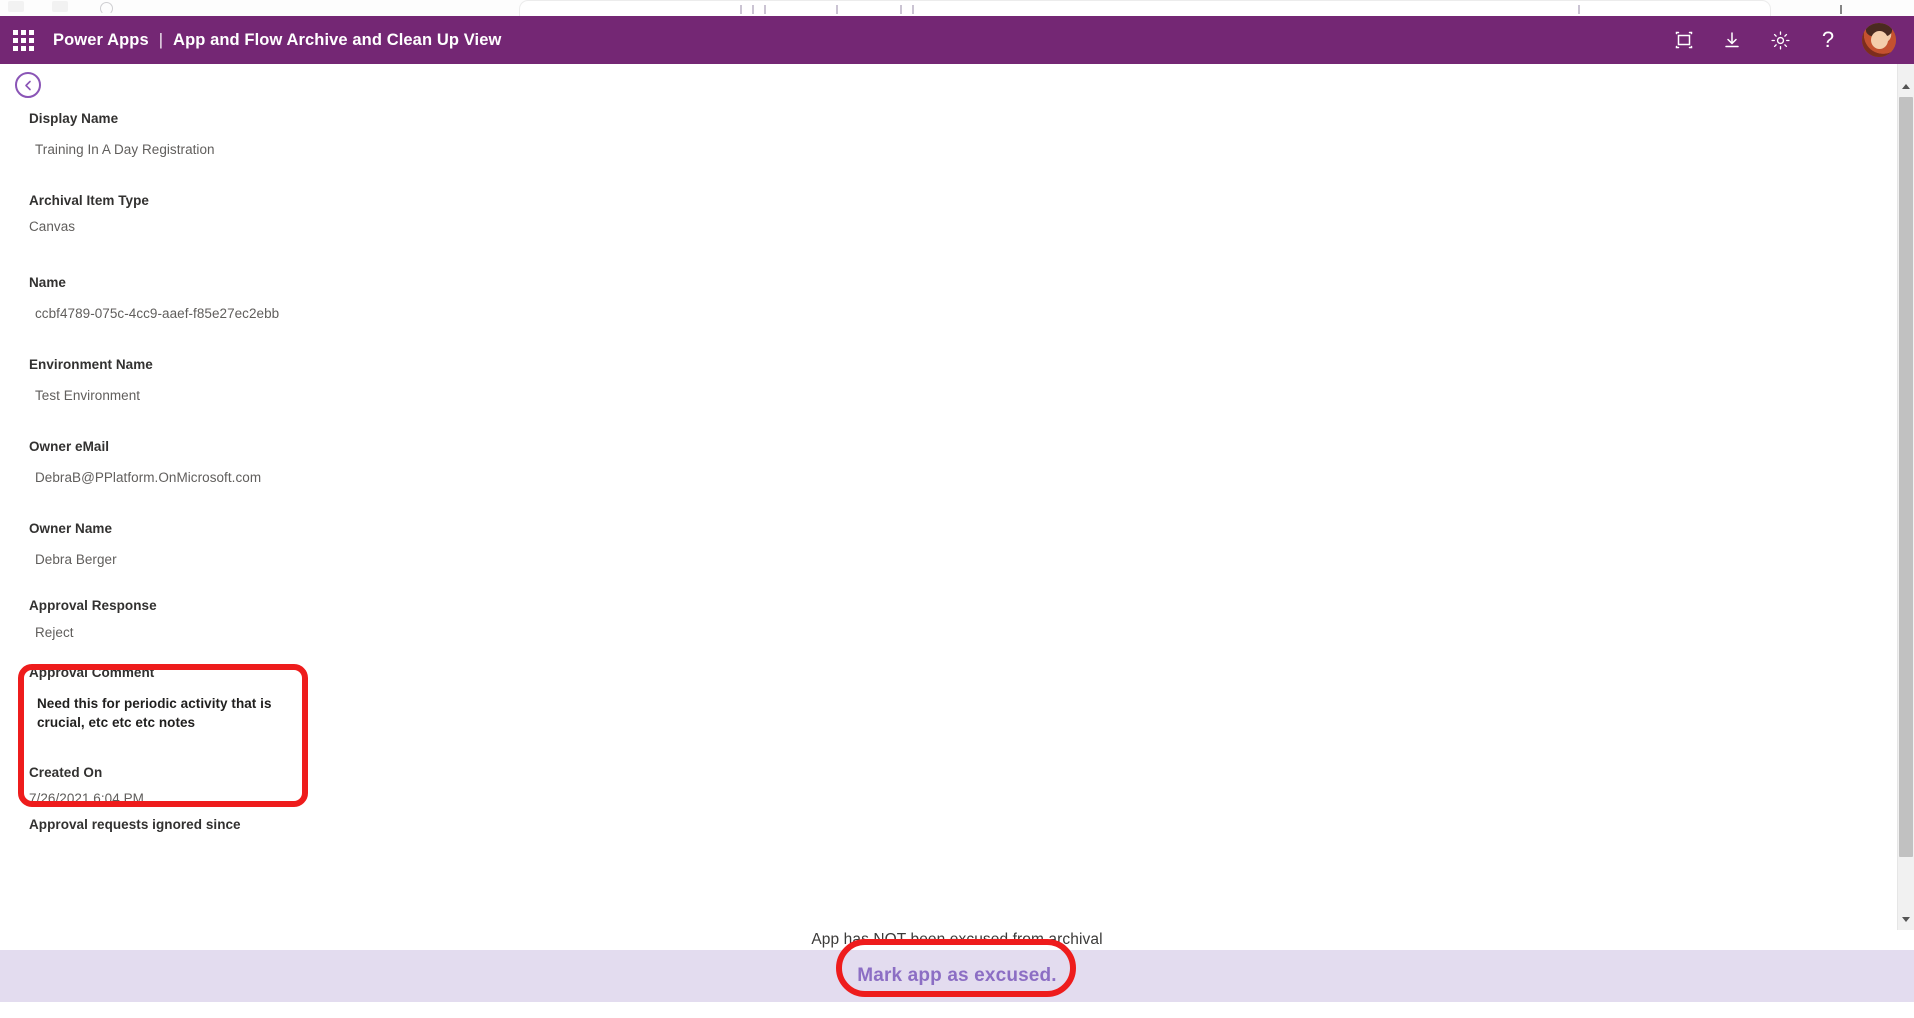 This screenshot has height=1018, width=1914. Describe the element at coordinates (16, 6) in the screenshot. I see `browser-back-ghost` at that location.